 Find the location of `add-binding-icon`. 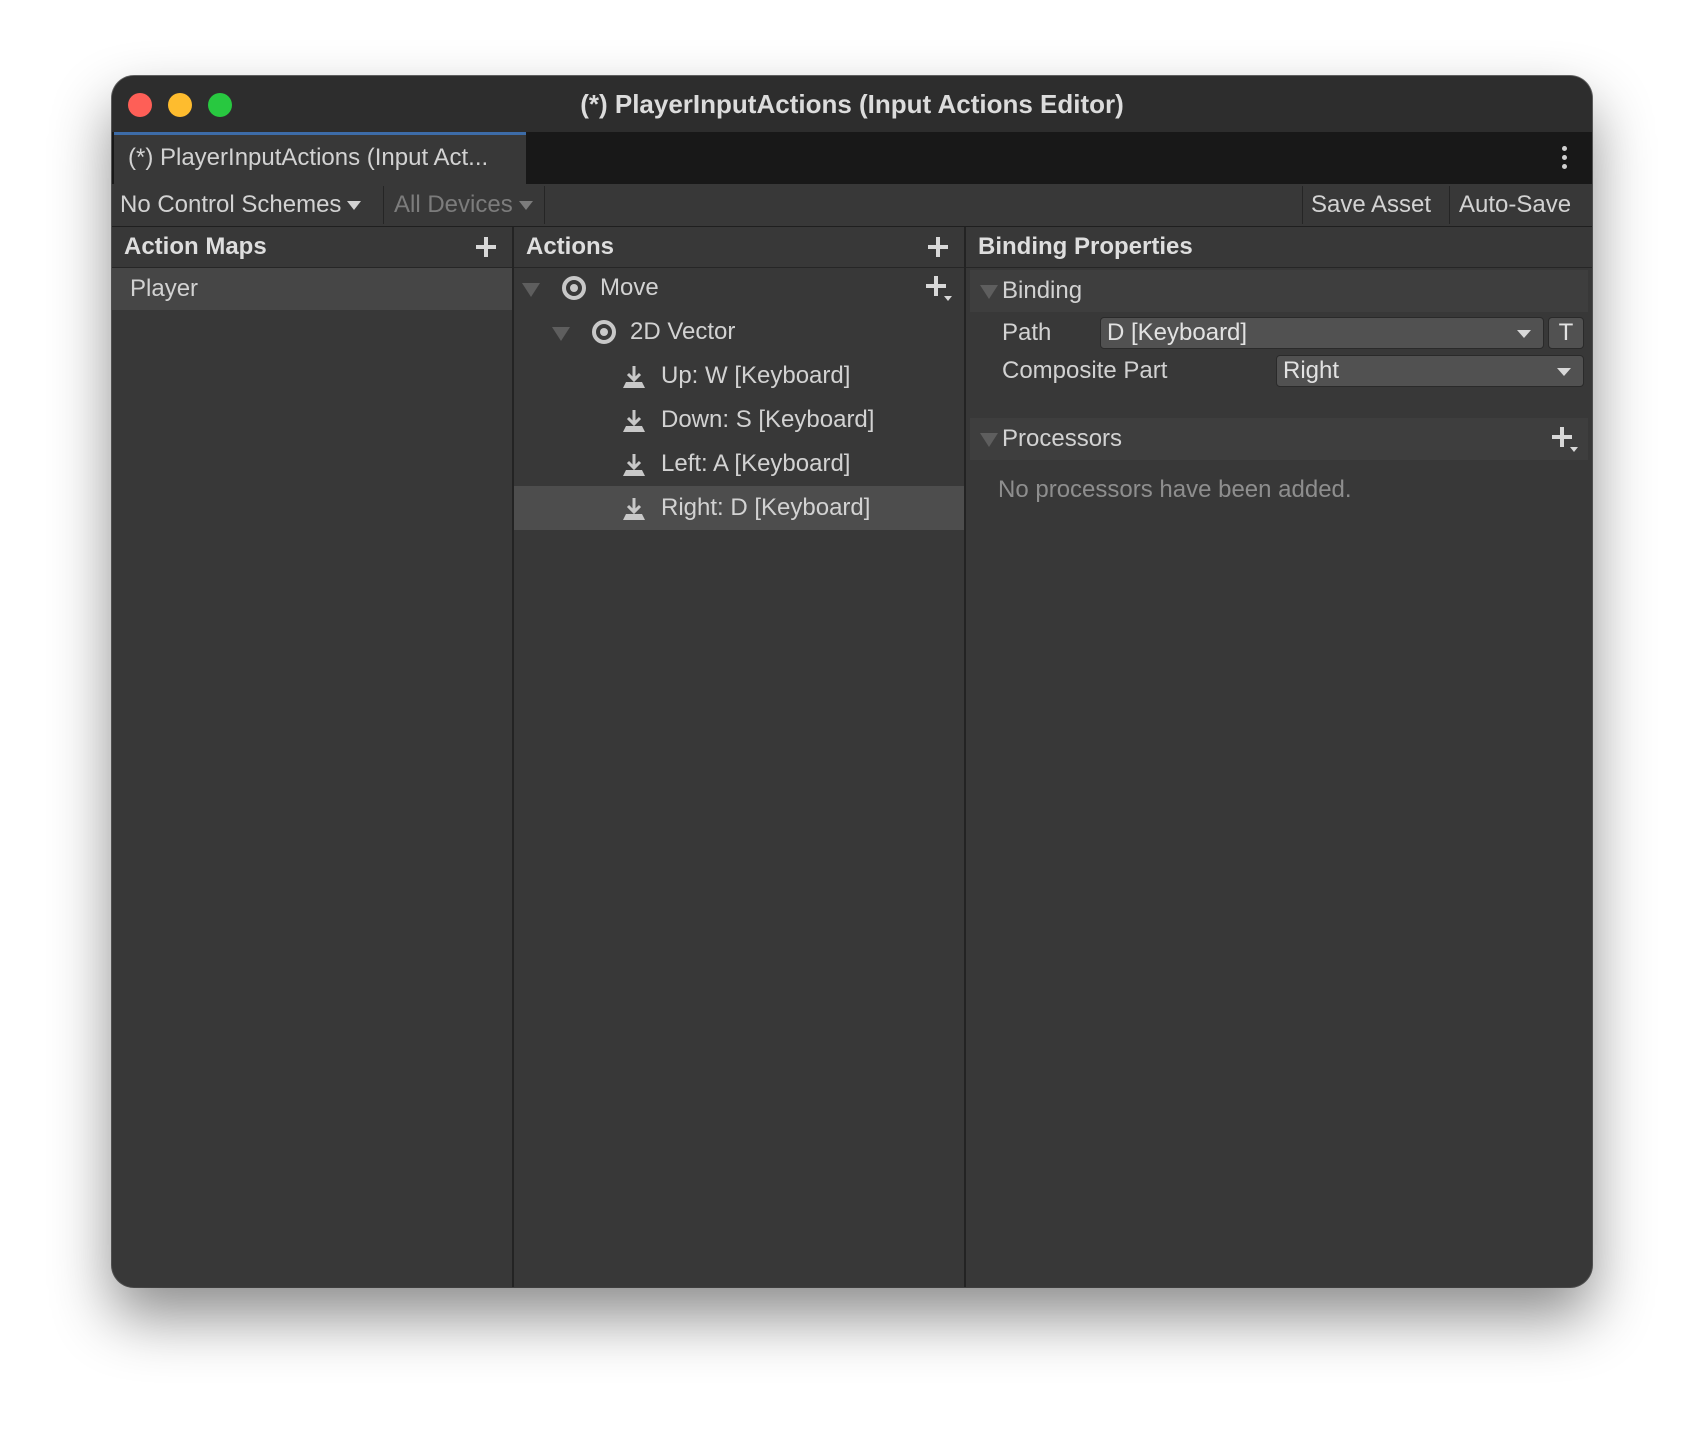

add-binding-icon is located at coordinates (939, 288).